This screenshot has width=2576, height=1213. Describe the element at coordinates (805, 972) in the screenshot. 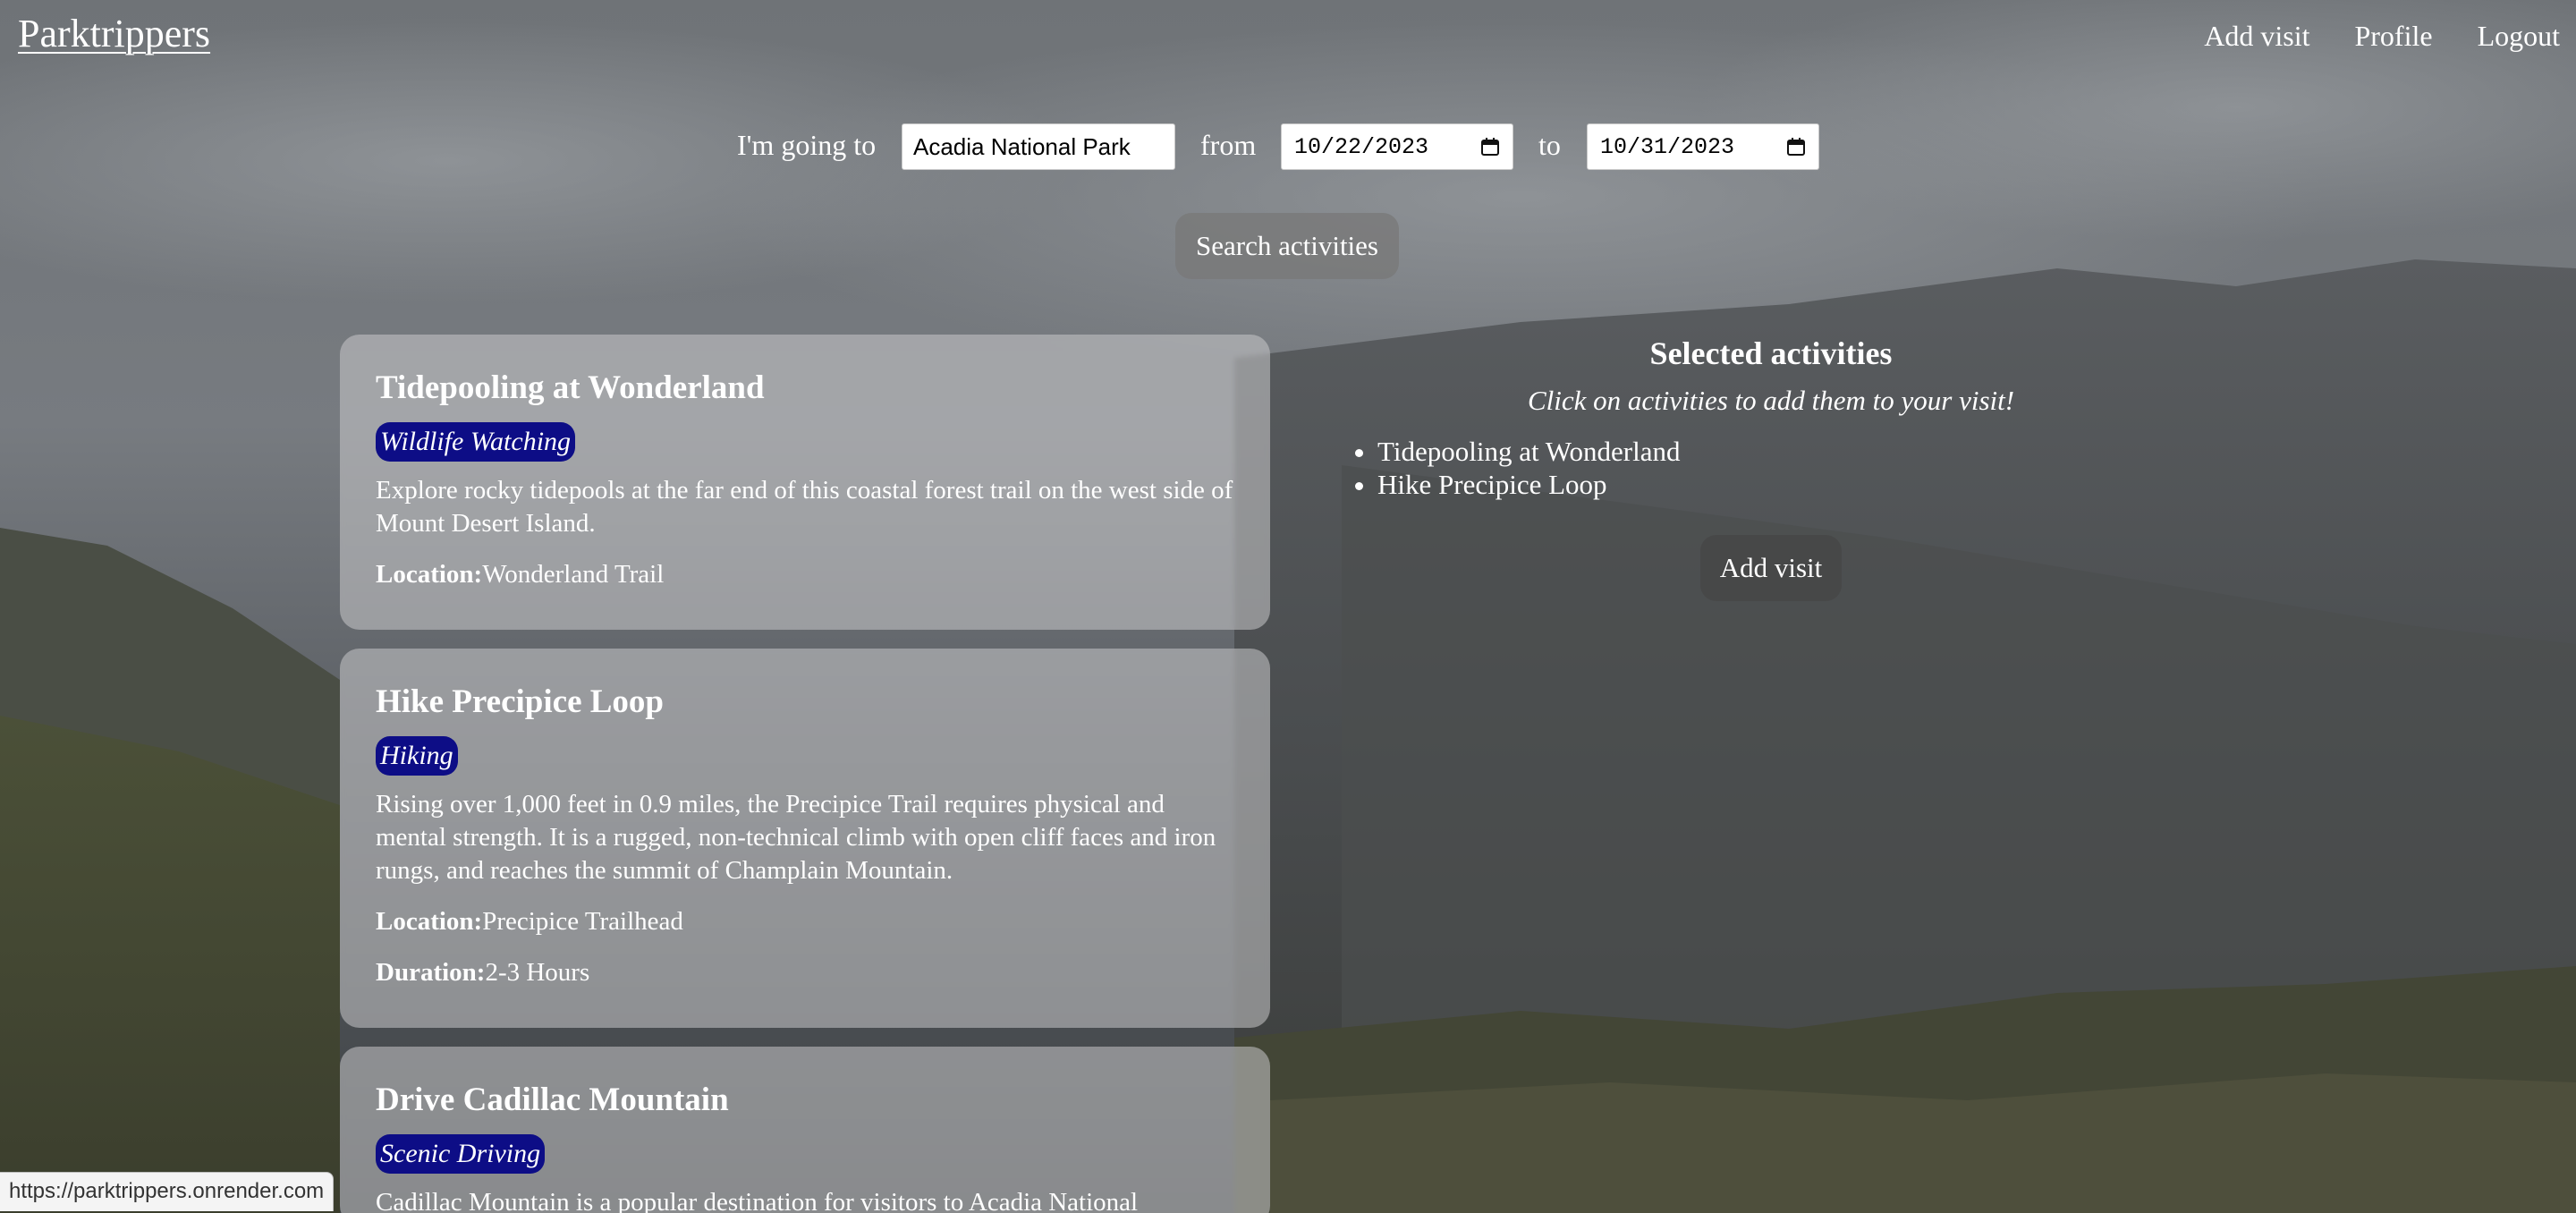

I see `activity-duration: Duration:2-3 Hours` at that location.